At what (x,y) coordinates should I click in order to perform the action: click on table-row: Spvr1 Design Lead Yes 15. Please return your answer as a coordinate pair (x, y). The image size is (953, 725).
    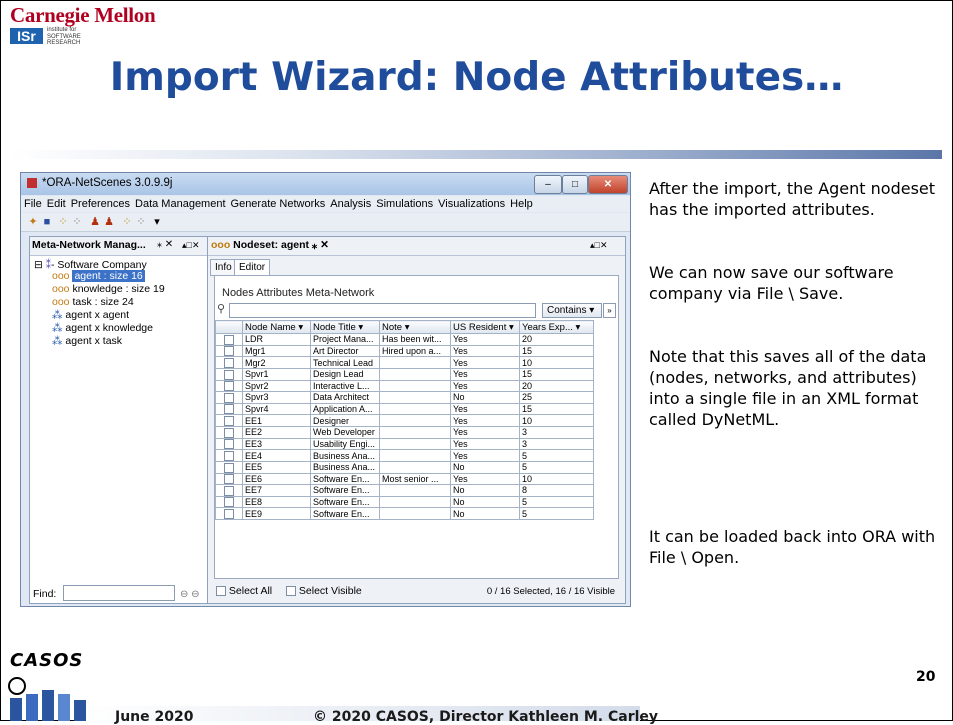
    Looking at the image, I should click on (404, 374).